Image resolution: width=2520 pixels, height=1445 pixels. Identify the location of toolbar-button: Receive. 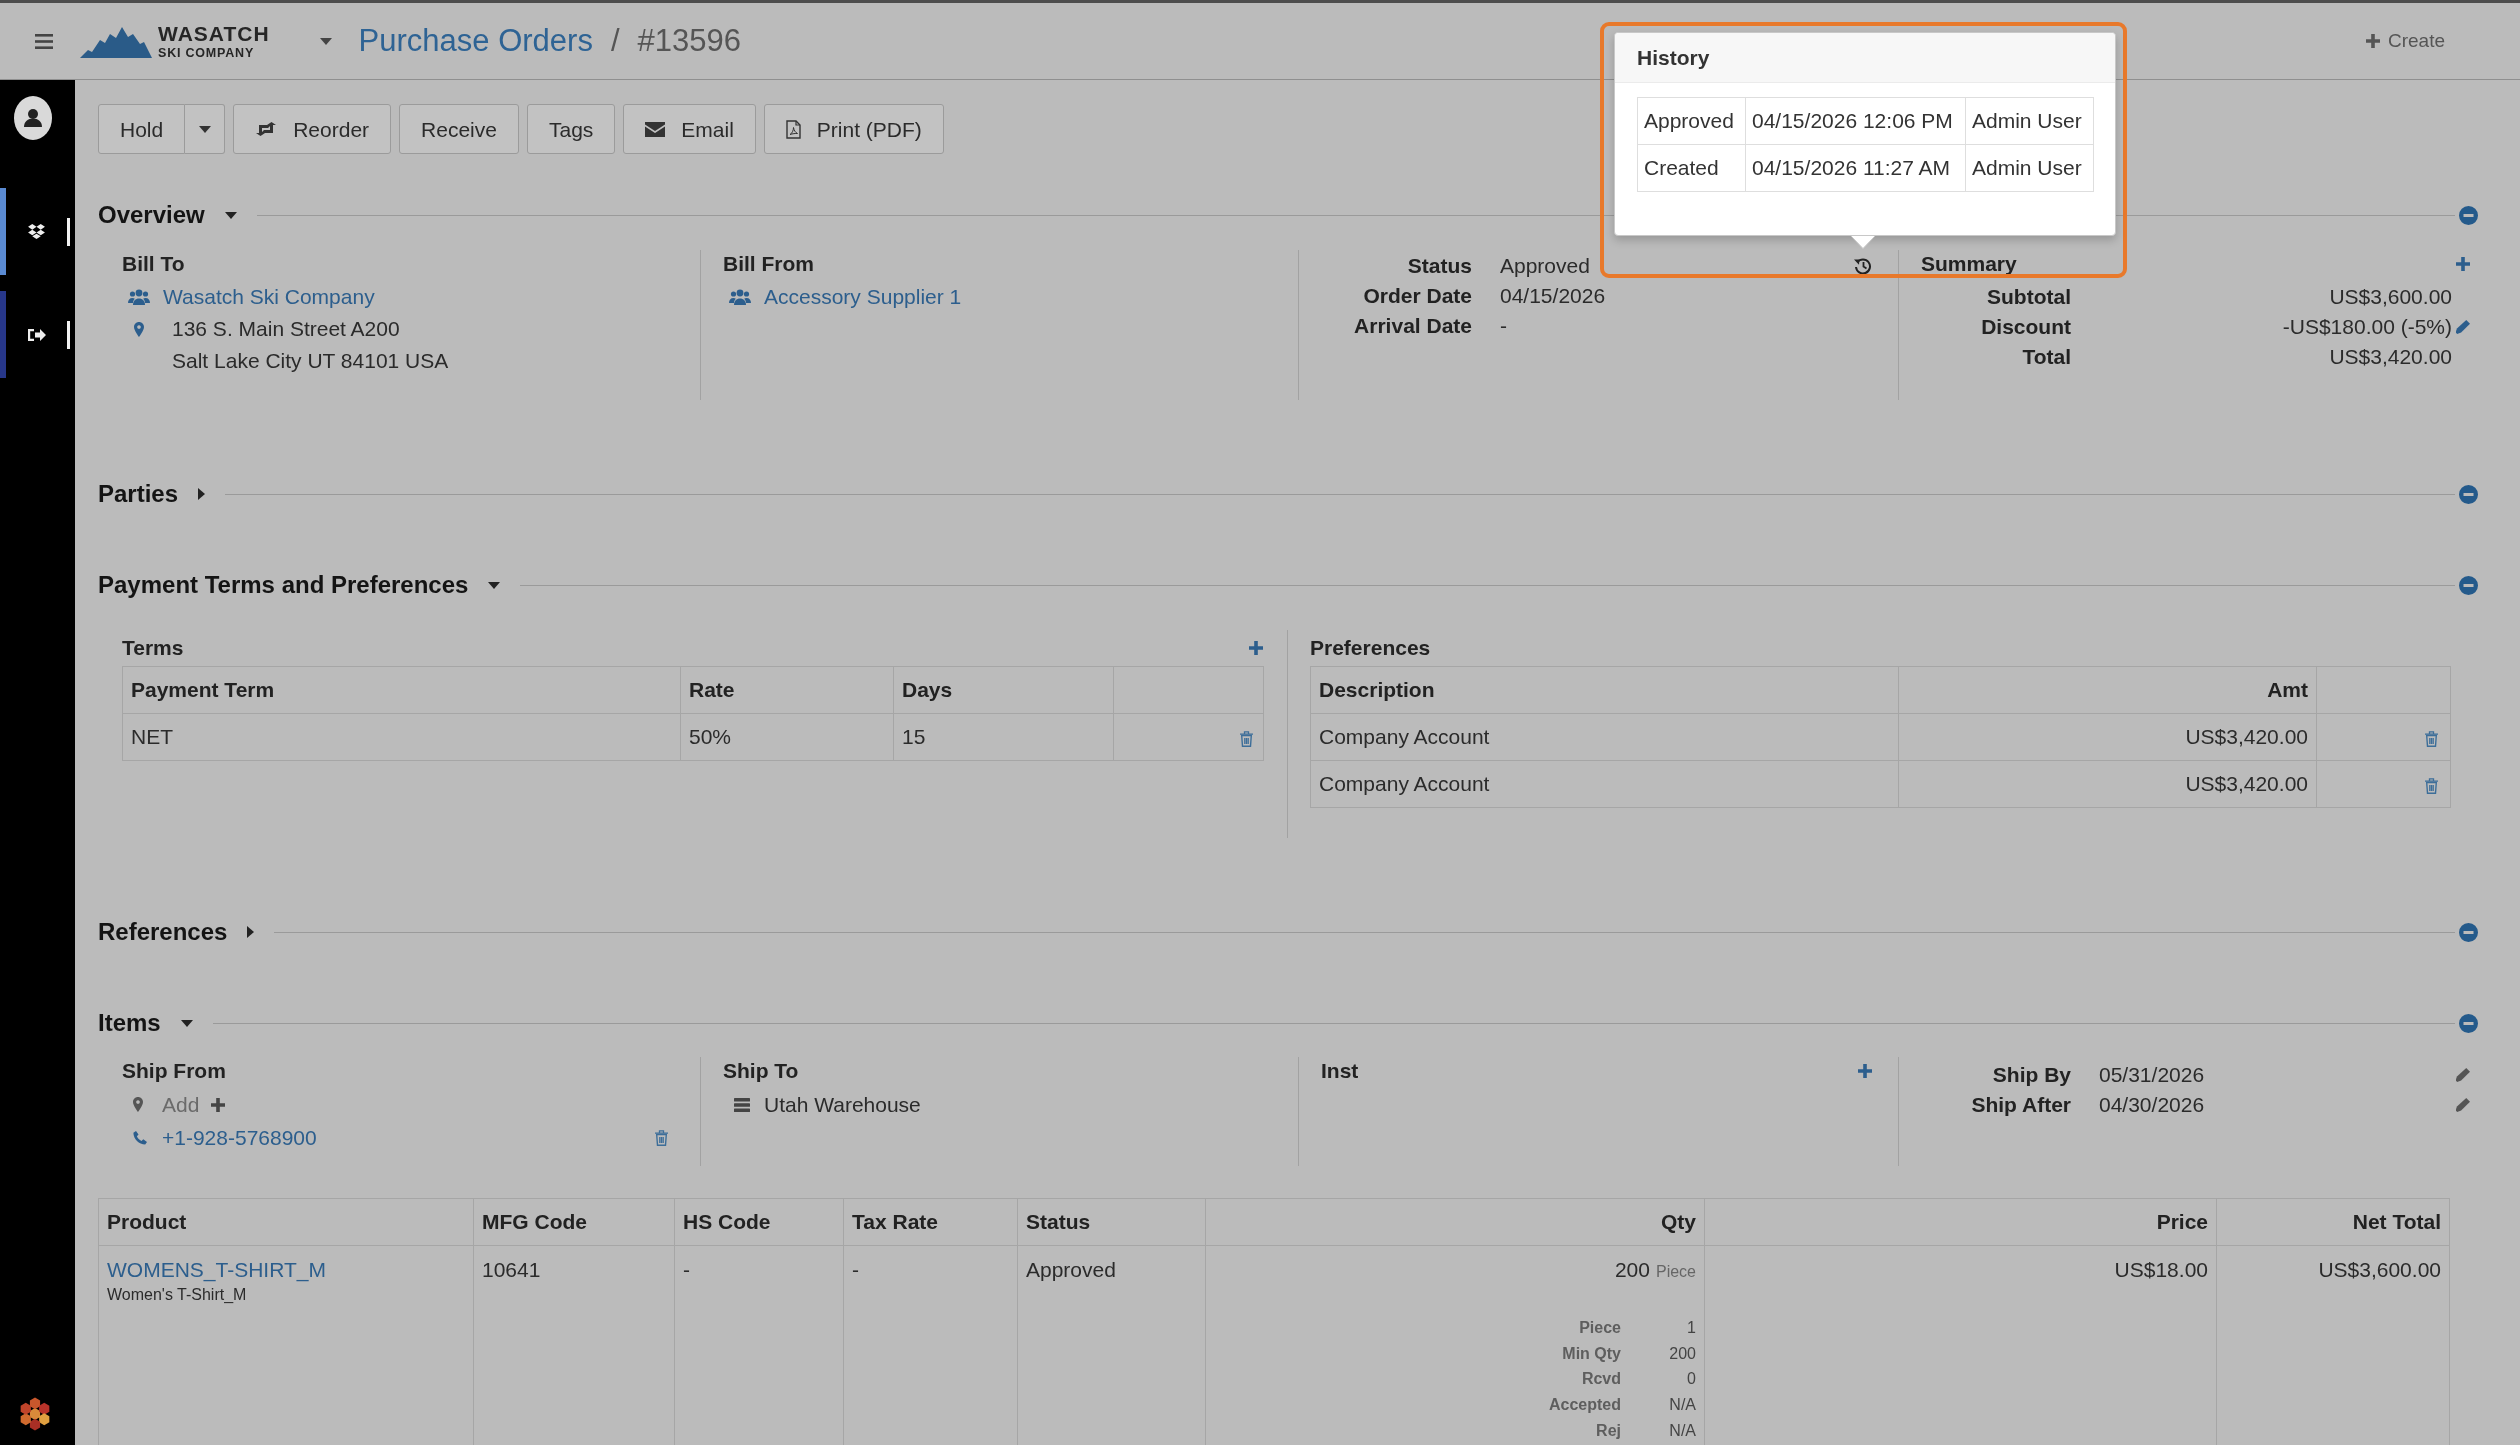
(459, 129).